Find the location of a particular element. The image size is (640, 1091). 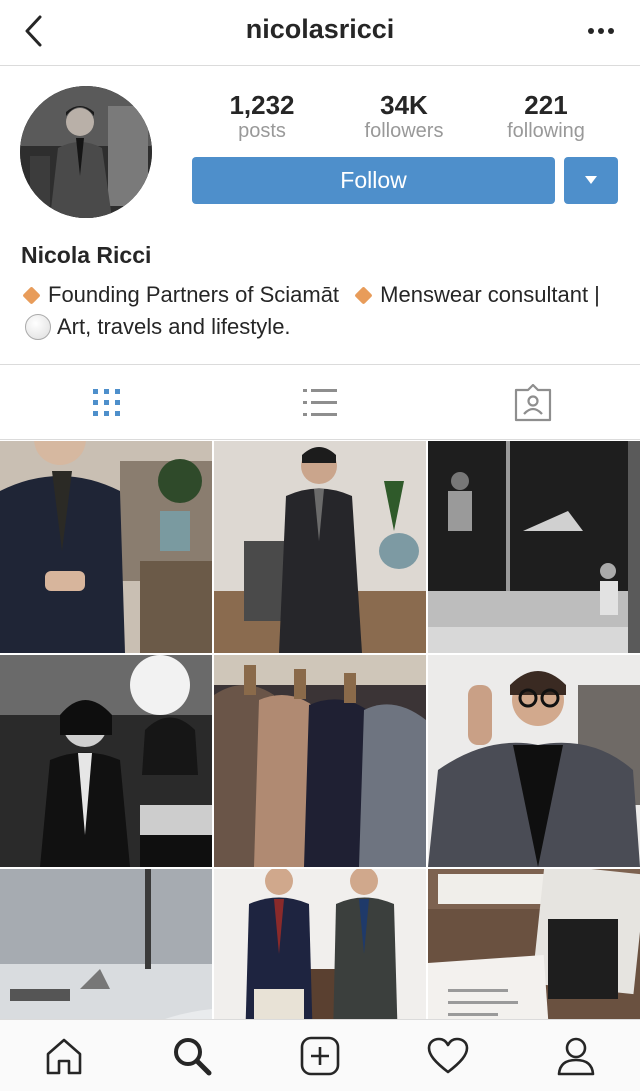

tab-list-view is located at coordinates (319, 403).